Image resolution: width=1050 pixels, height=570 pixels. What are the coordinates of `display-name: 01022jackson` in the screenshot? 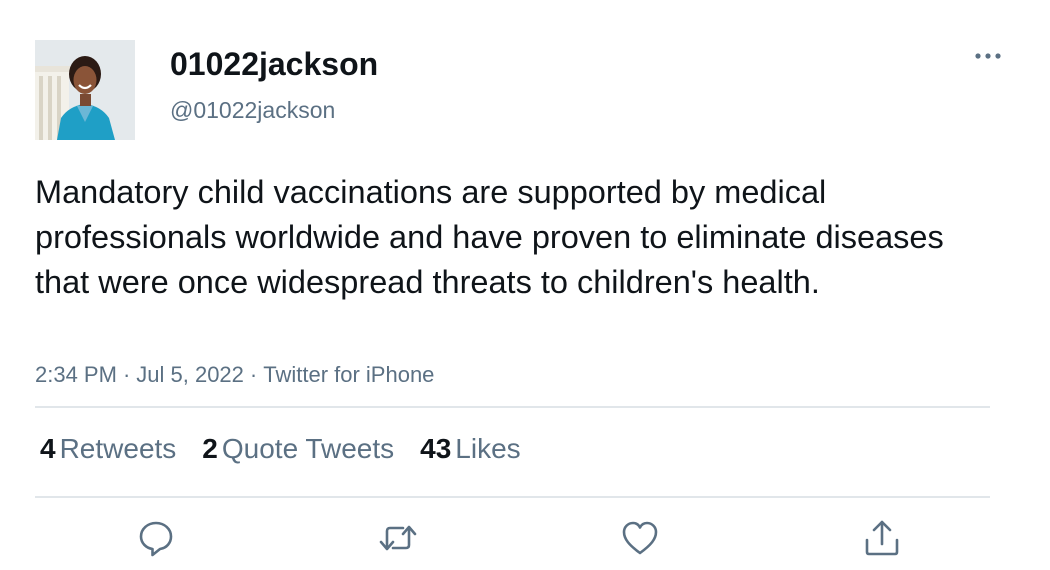 It's located at (274, 64).